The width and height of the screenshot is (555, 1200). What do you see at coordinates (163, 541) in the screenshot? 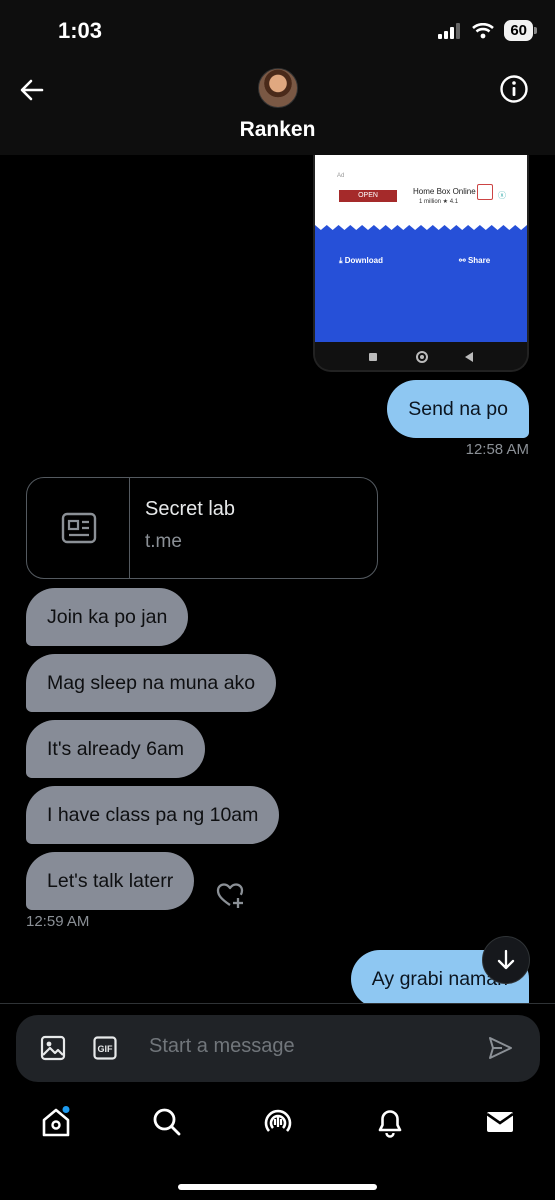
I see `link-domain: t.me` at bounding box center [163, 541].